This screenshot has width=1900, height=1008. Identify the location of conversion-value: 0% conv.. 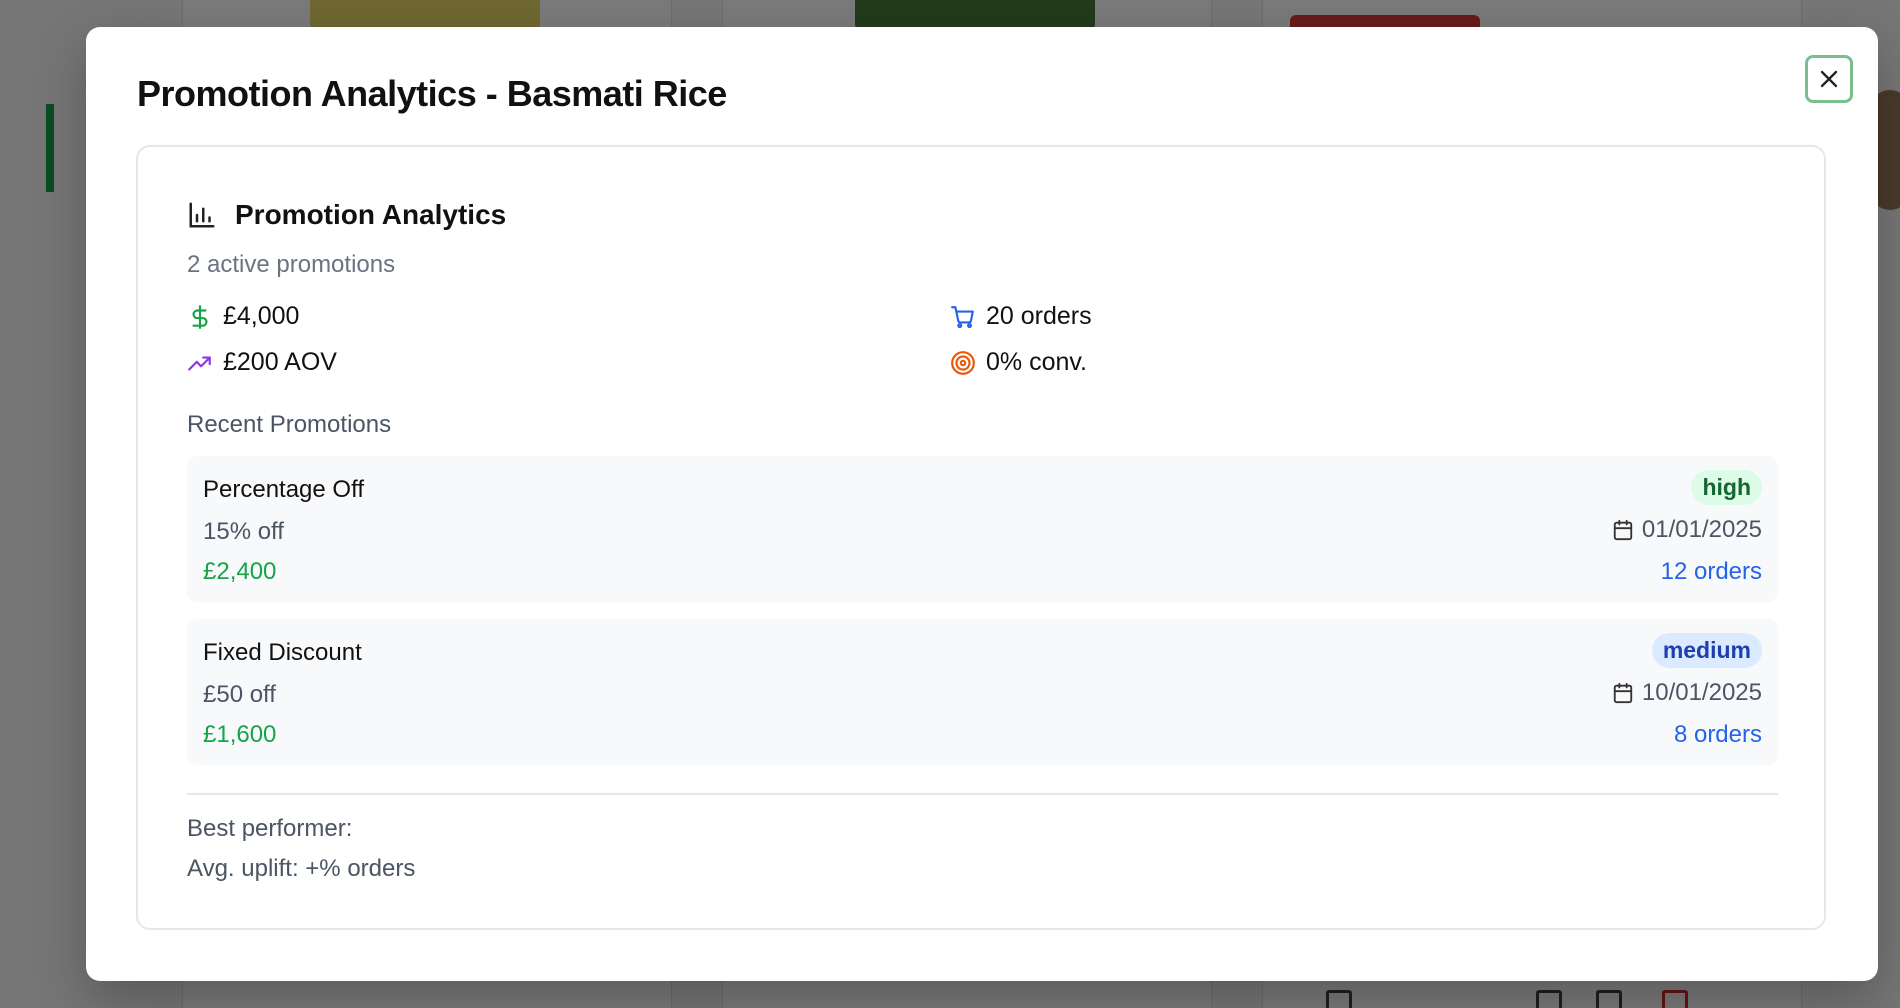
(1036, 362).